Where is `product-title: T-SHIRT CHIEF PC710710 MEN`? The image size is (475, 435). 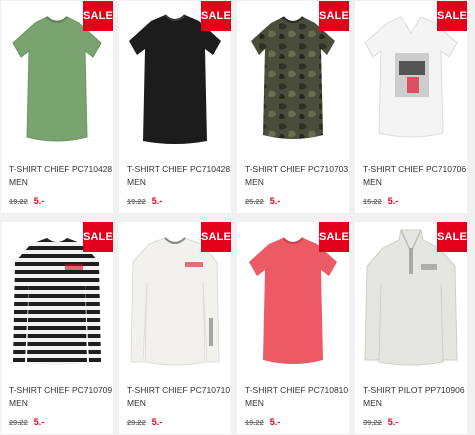
product-title: T-SHIRT CHIEF PC710710 MEN is located at coordinates (179, 397).